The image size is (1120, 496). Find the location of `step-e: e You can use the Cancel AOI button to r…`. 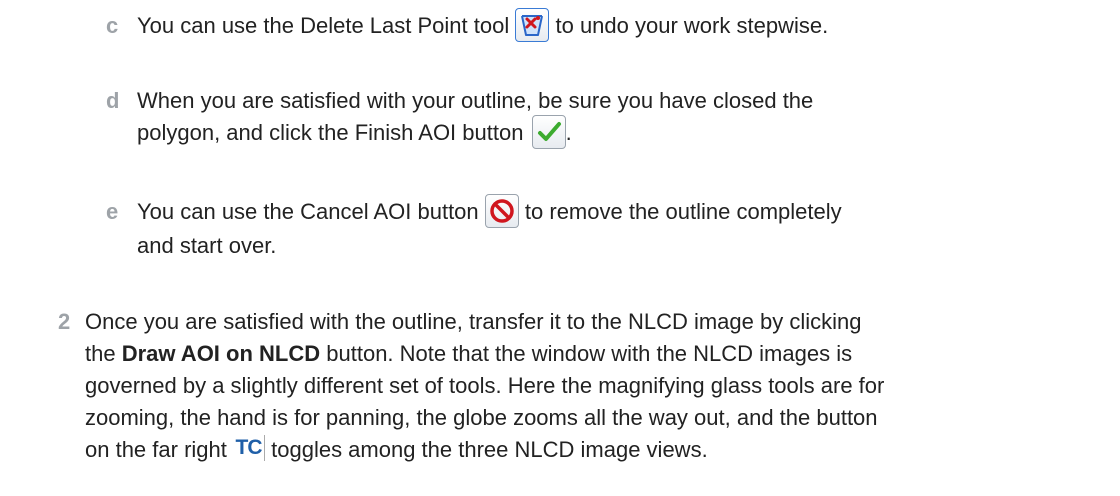

step-e: e You can use the Cancel AOI button to r… is located at coordinates (474, 228).